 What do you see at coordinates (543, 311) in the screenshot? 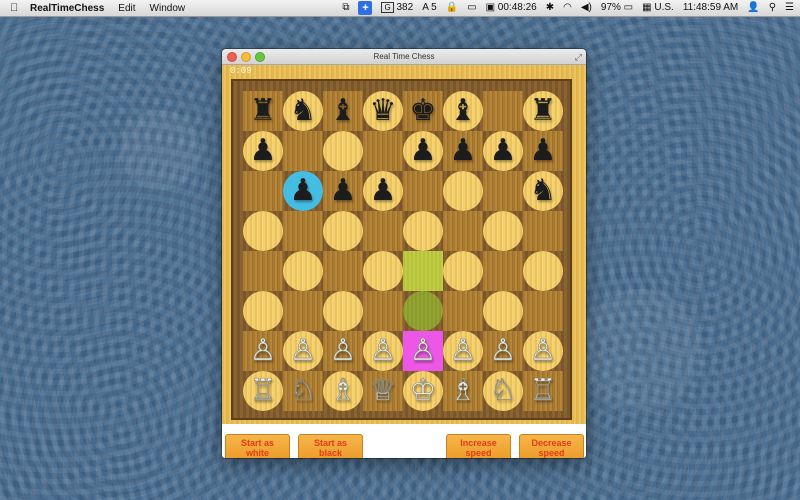
I see `square-h3` at bounding box center [543, 311].